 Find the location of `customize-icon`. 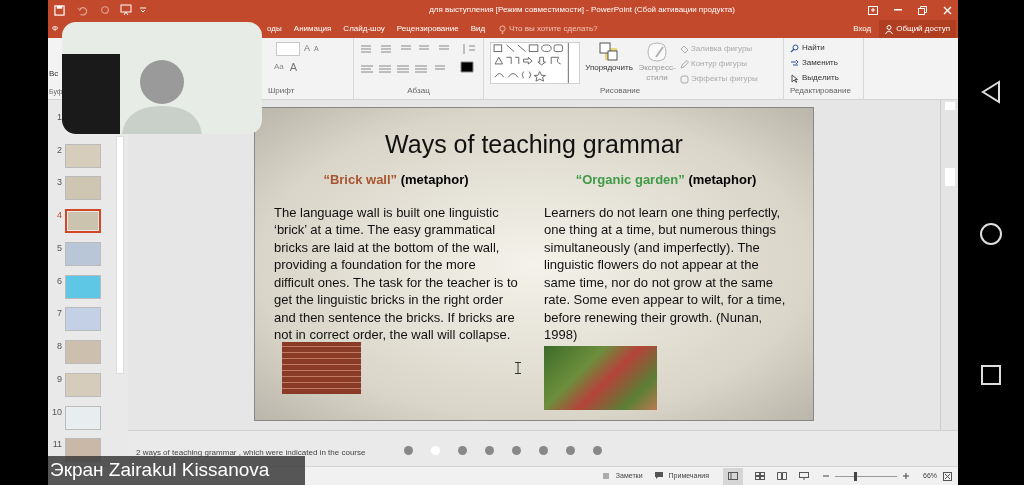

customize-icon is located at coordinates (143, 10).